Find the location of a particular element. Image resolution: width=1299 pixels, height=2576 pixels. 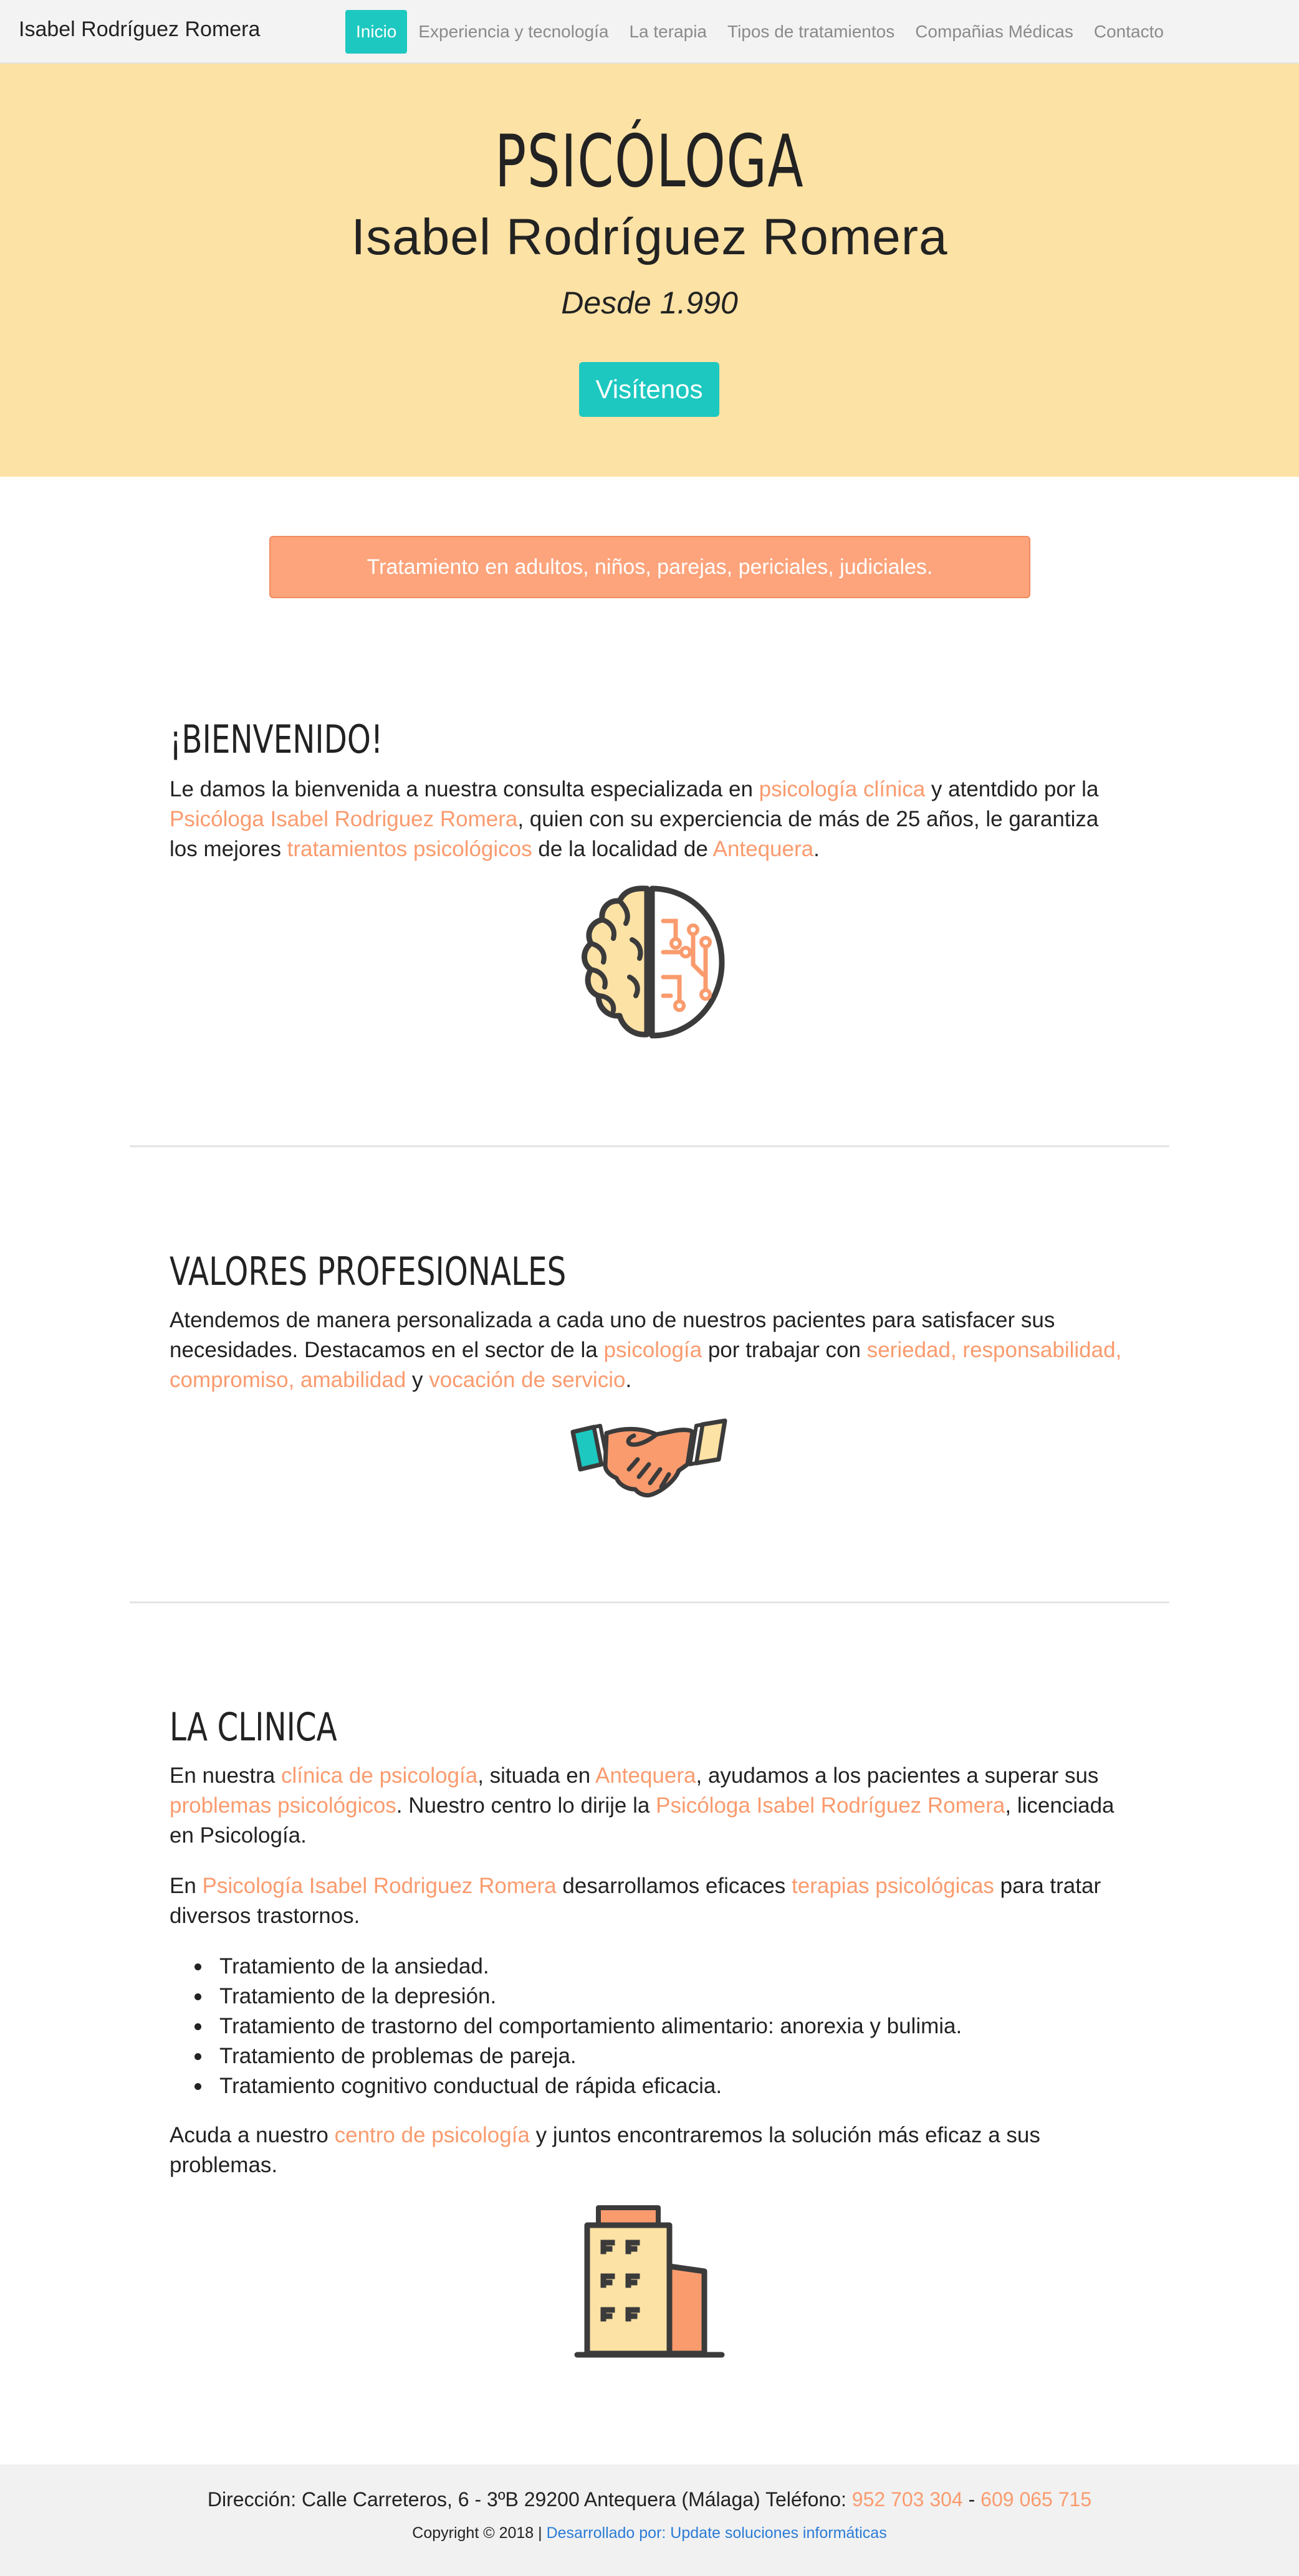

brand-link: Isabel Rodríguez Romera is located at coordinates (139, 30).